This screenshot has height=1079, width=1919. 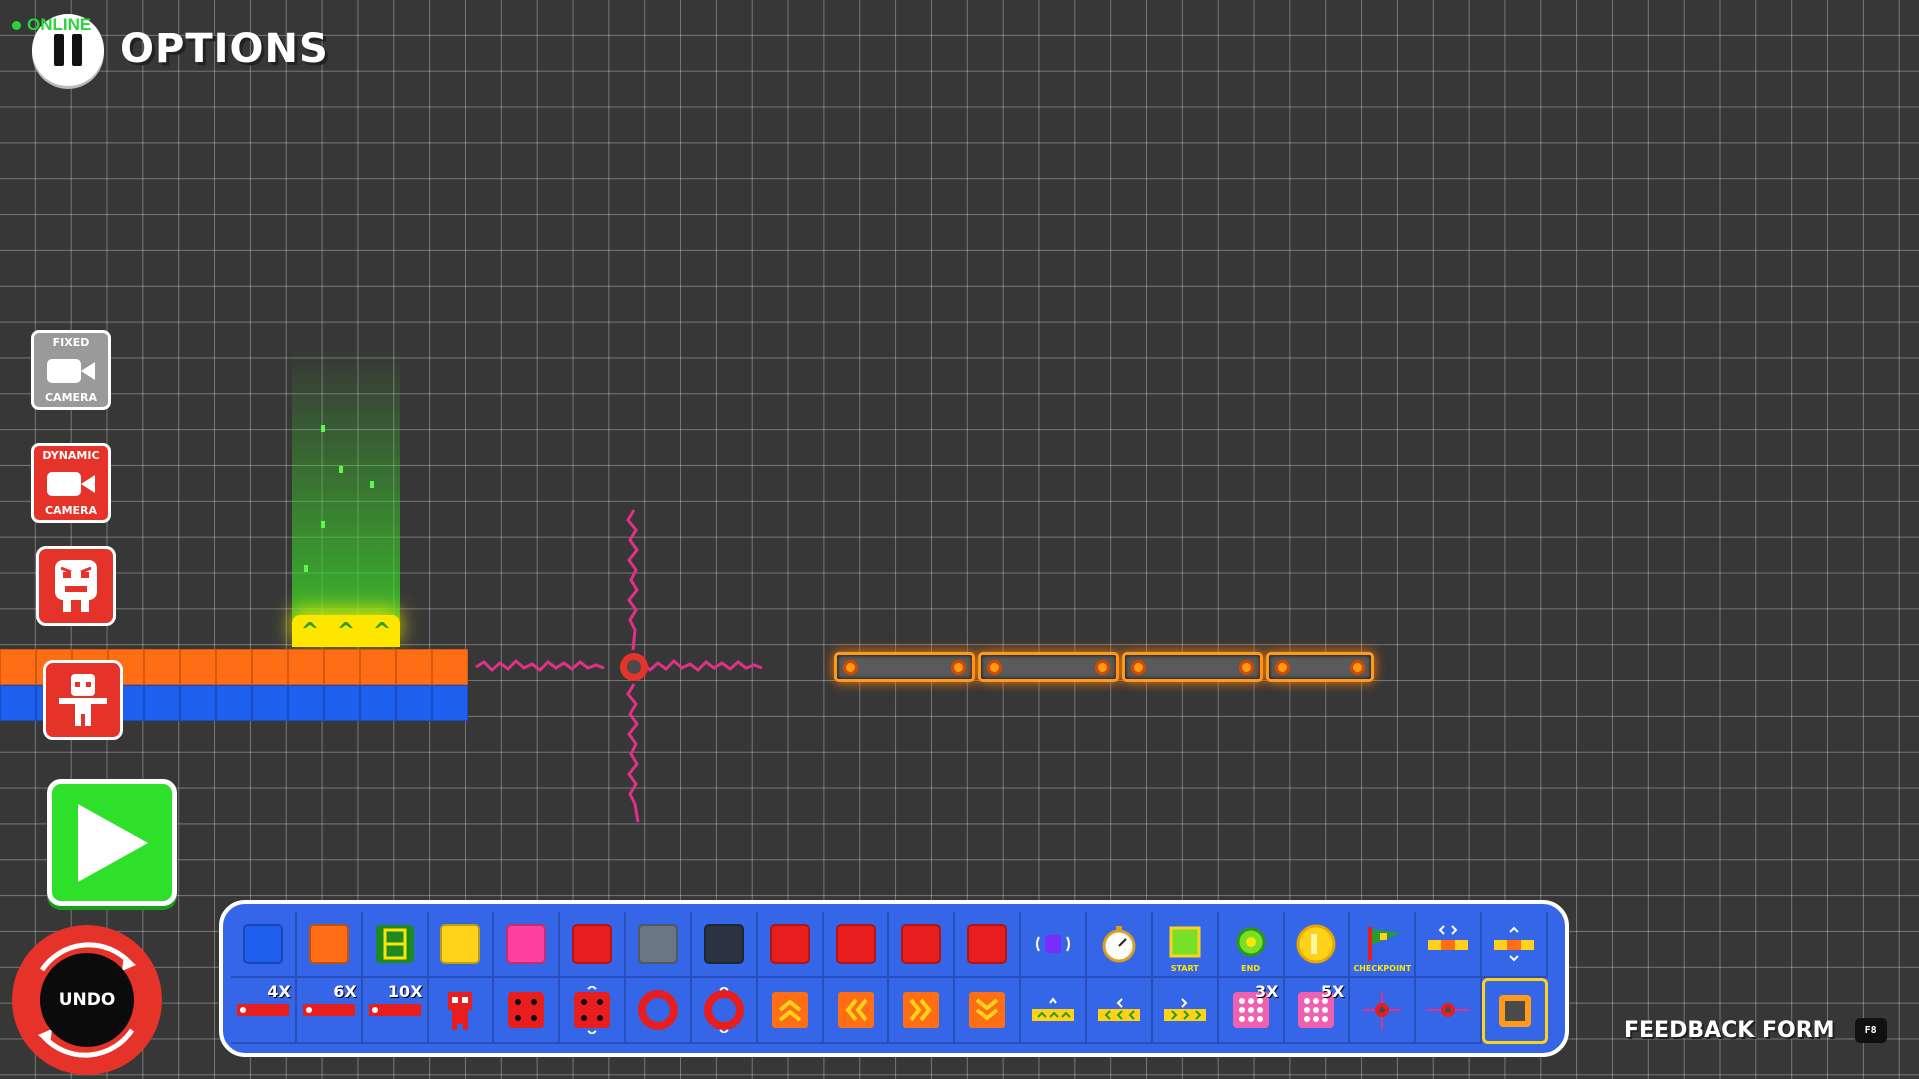 What do you see at coordinates (76, 586) in the screenshot?
I see `enemy-button` at bounding box center [76, 586].